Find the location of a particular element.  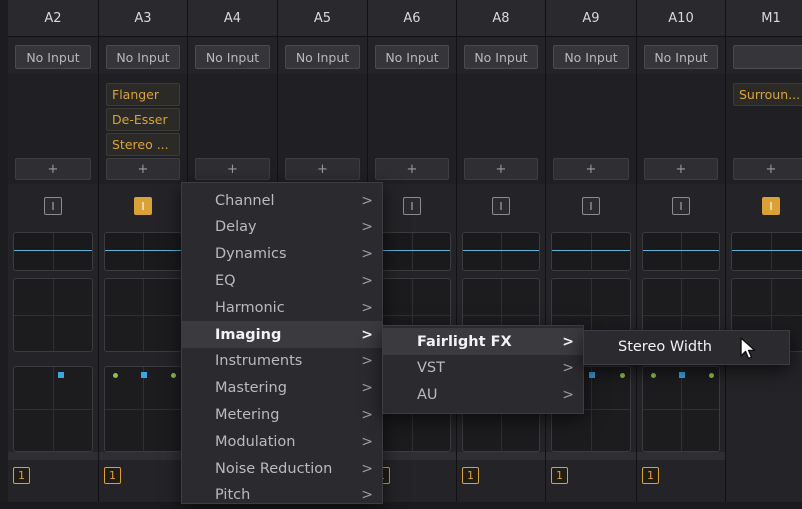

menu-item-modulation: Modulation > is located at coordinates (282, 441).